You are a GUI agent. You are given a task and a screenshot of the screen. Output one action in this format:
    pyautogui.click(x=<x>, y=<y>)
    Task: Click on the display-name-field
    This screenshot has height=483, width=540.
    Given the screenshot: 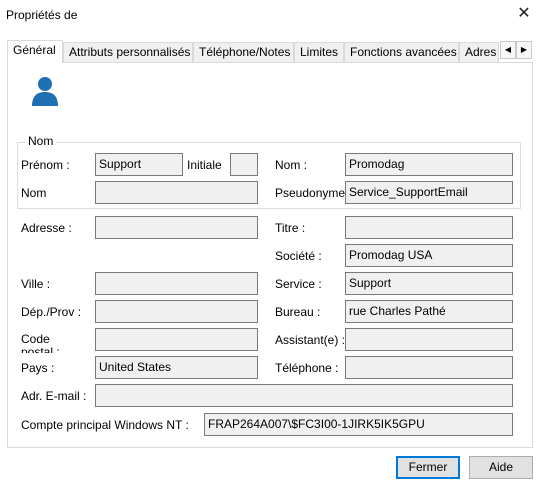 What is the action you would take?
    pyautogui.click(x=176, y=192)
    